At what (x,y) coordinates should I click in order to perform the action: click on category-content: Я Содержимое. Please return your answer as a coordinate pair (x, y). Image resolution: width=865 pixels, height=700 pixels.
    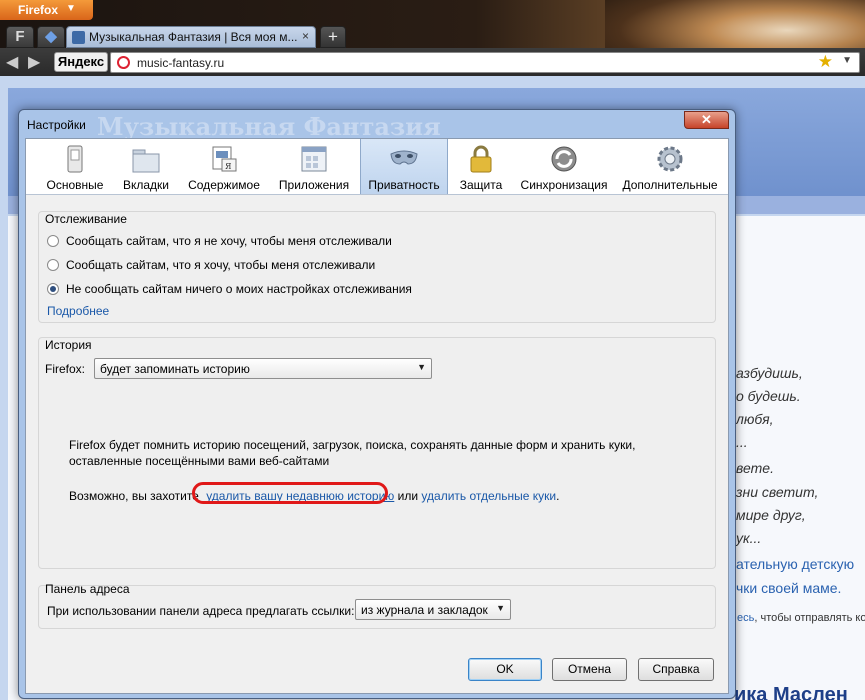
    Looking at the image, I should click on (224, 166).